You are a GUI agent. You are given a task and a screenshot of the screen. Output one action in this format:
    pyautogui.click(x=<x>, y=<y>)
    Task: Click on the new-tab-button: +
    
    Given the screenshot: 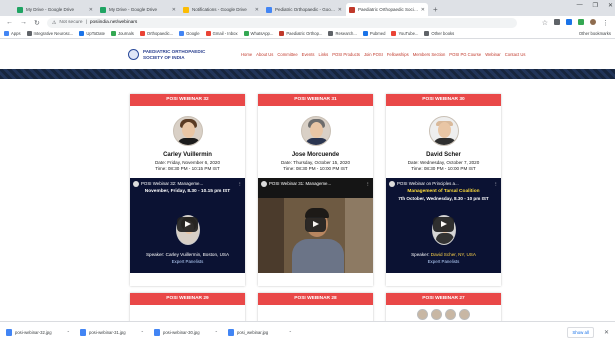 What is the action you would take?
    pyautogui.click(x=435, y=9)
    